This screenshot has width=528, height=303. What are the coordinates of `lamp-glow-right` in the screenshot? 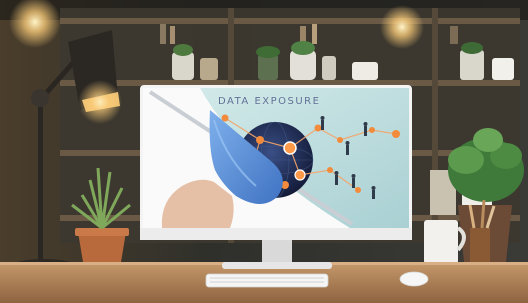 It's located at (402, 27).